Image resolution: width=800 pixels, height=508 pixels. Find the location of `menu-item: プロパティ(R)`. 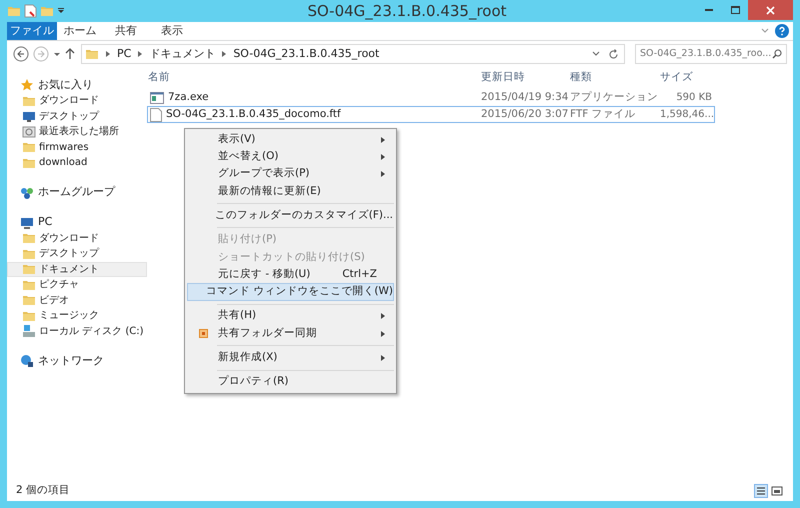

menu-item: プロパティ(R) is located at coordinates (290, 382).